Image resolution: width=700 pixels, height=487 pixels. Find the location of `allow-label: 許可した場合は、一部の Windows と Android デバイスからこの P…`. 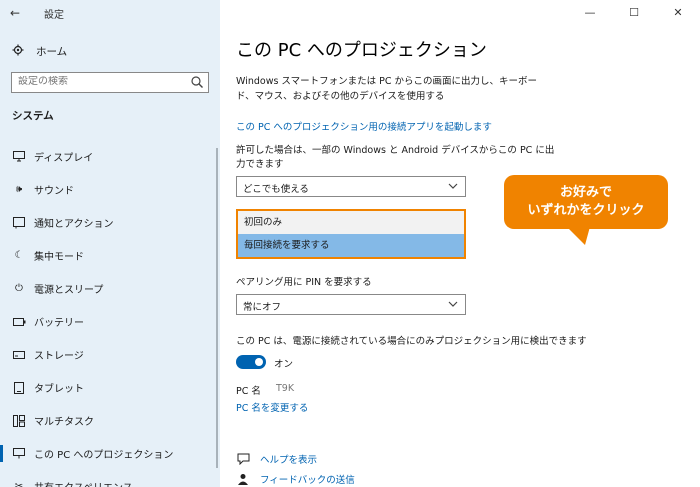

allow-label: 許可した場合は、一部の Windows と Android デバイスからこの P… is located at coordinates (395, 157).